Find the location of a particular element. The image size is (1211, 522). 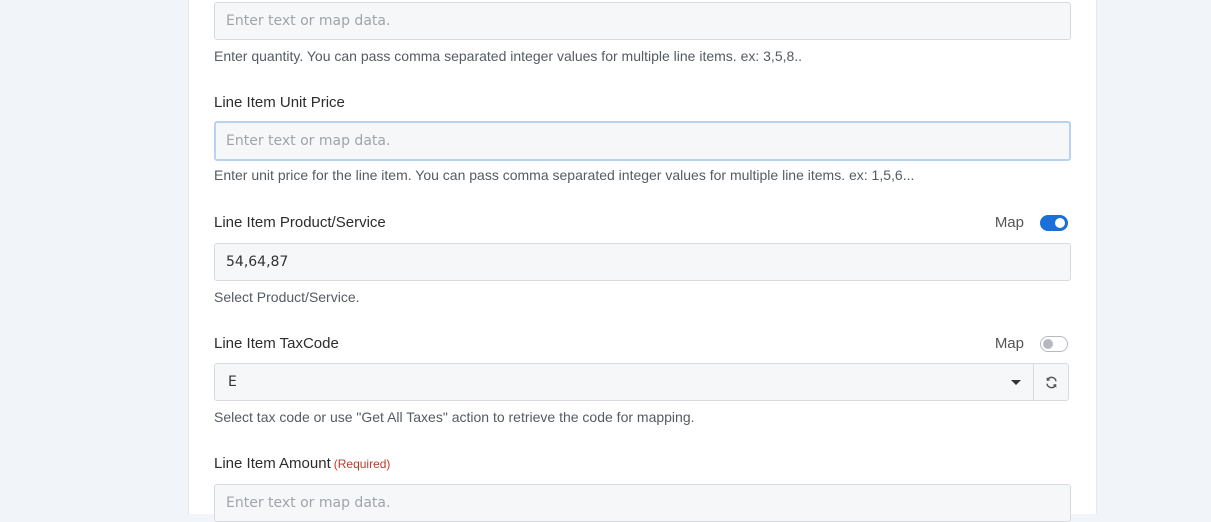

tax-code-label-row: Line Item TaxCode Map is located at coordinates (643, 344).